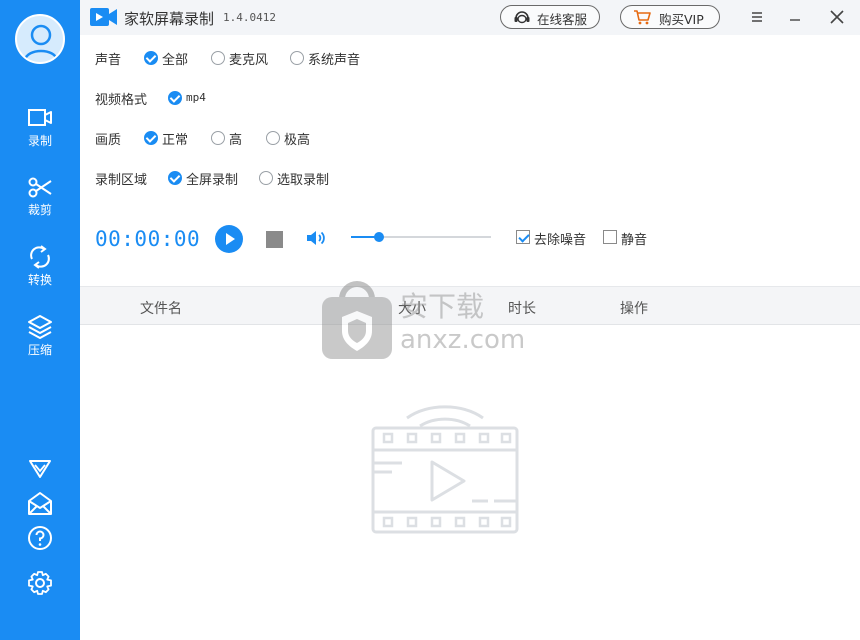 Image resolution: width=860 pixels, height=640 pixels. Describe the element at coordinates (40, 468) in the screenshot. I see `vip-diamond-icon` at that location.